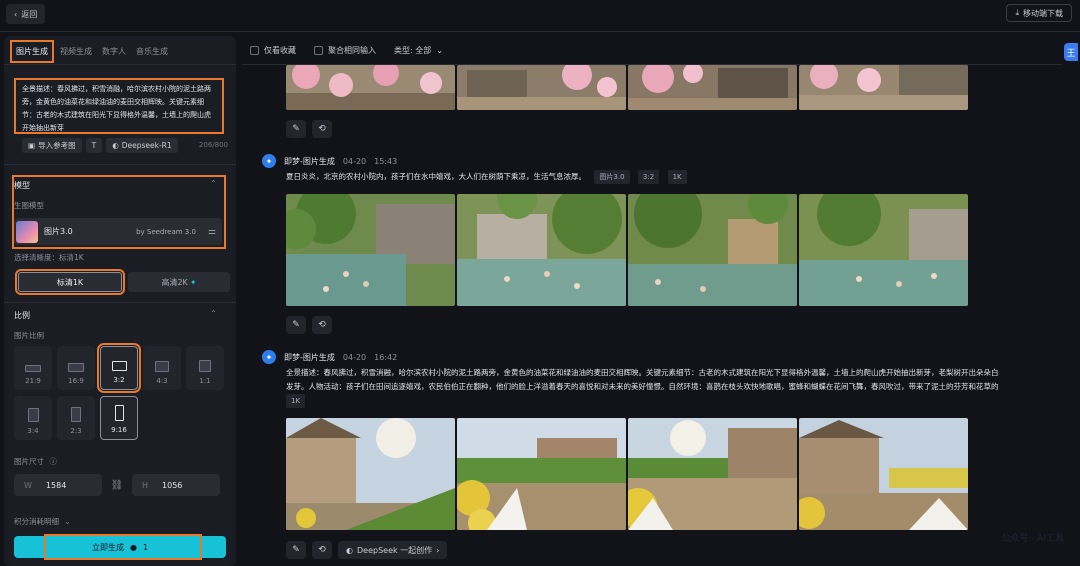 The image size is (1080, 566). What do you see at coordinates (213, 313) in the screenshot?
I see `collapse-ratio-icon: ⌃` at bounding box center [213, 313].